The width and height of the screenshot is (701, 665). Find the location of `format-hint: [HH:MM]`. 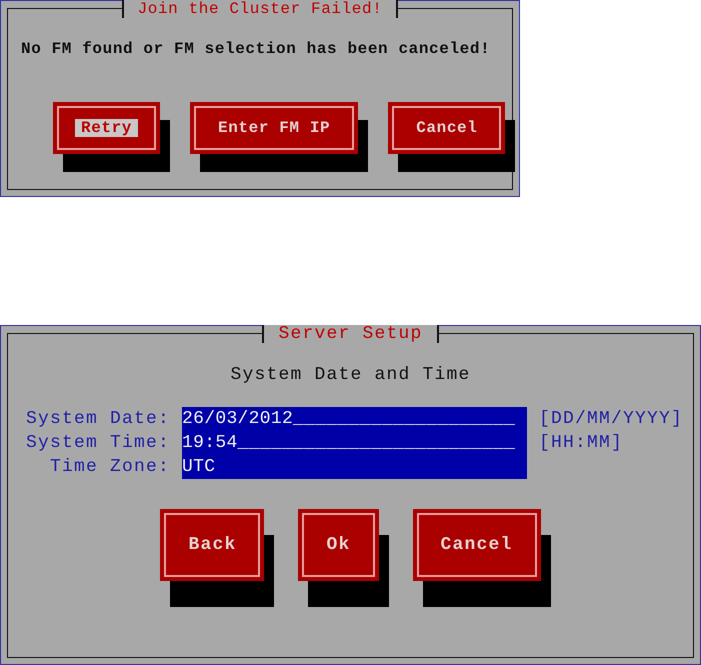

format-hint: [HH:MM] is located at coordinates (581, 443).